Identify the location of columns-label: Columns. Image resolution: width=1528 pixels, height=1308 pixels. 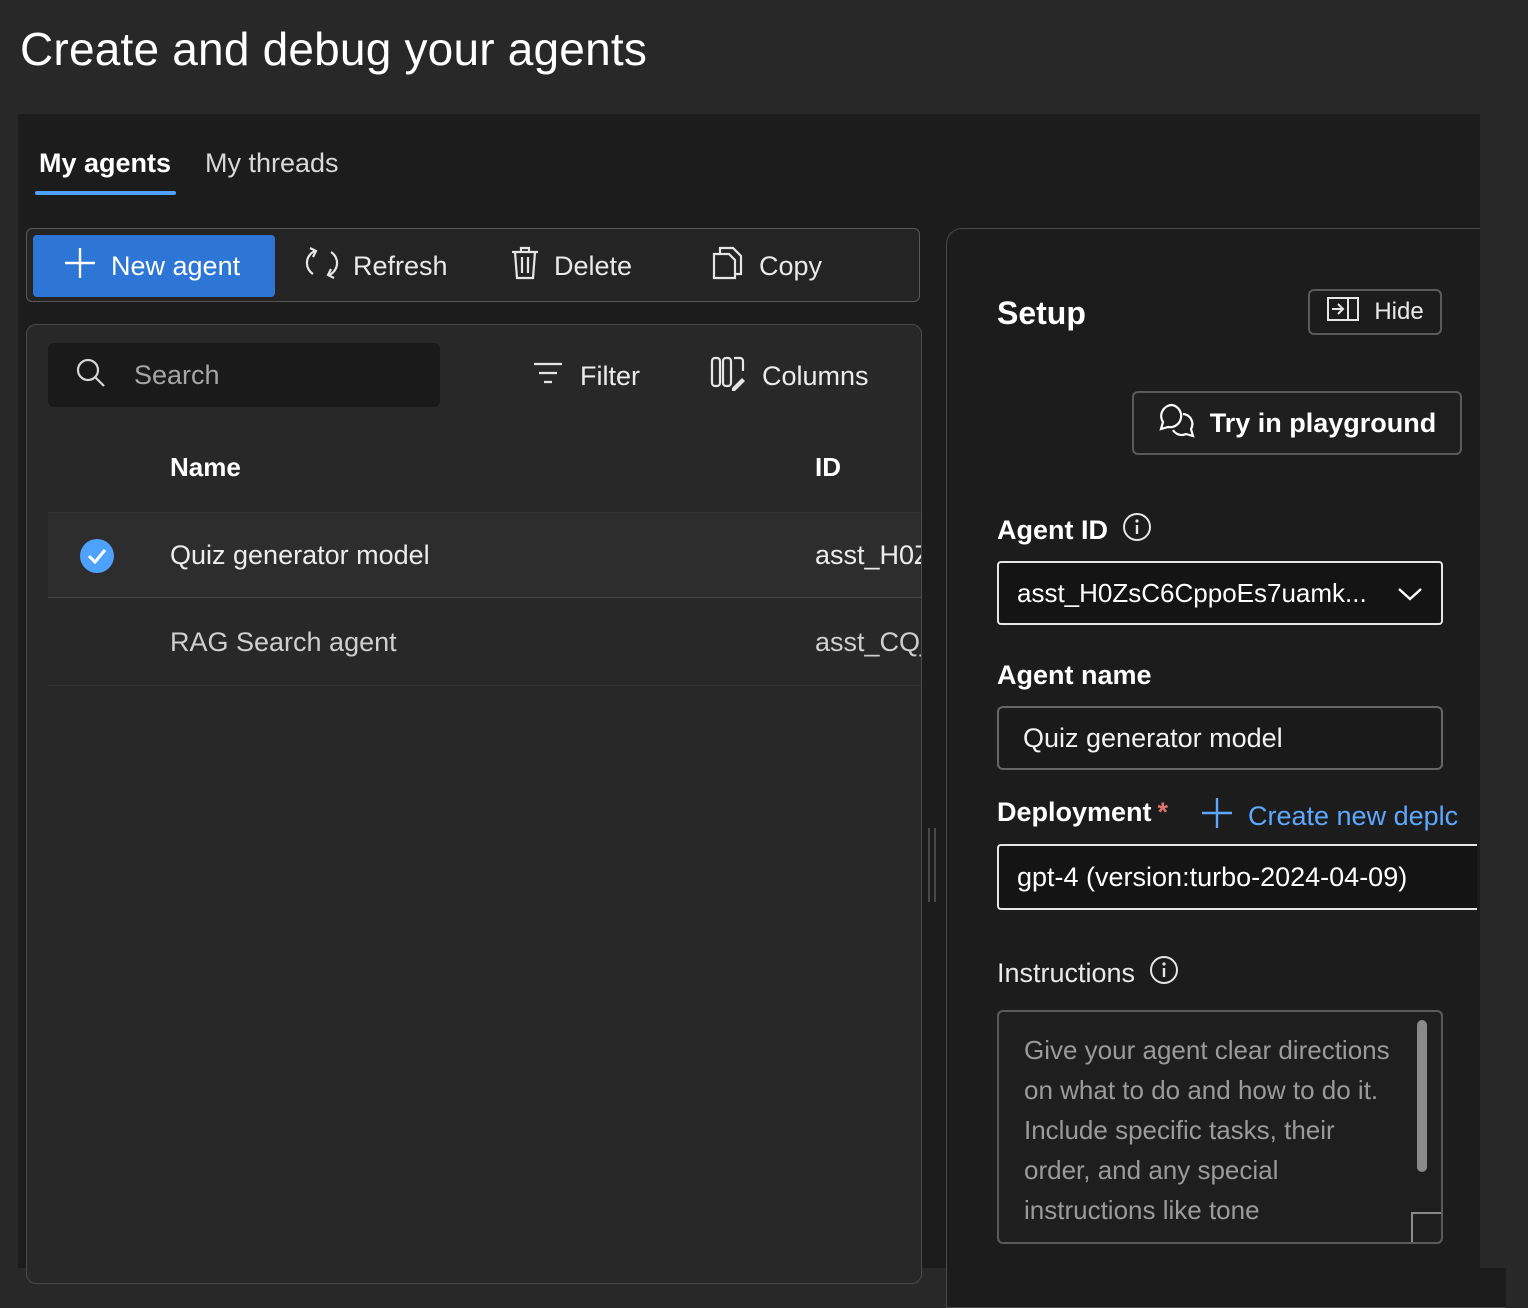
(815, 375).